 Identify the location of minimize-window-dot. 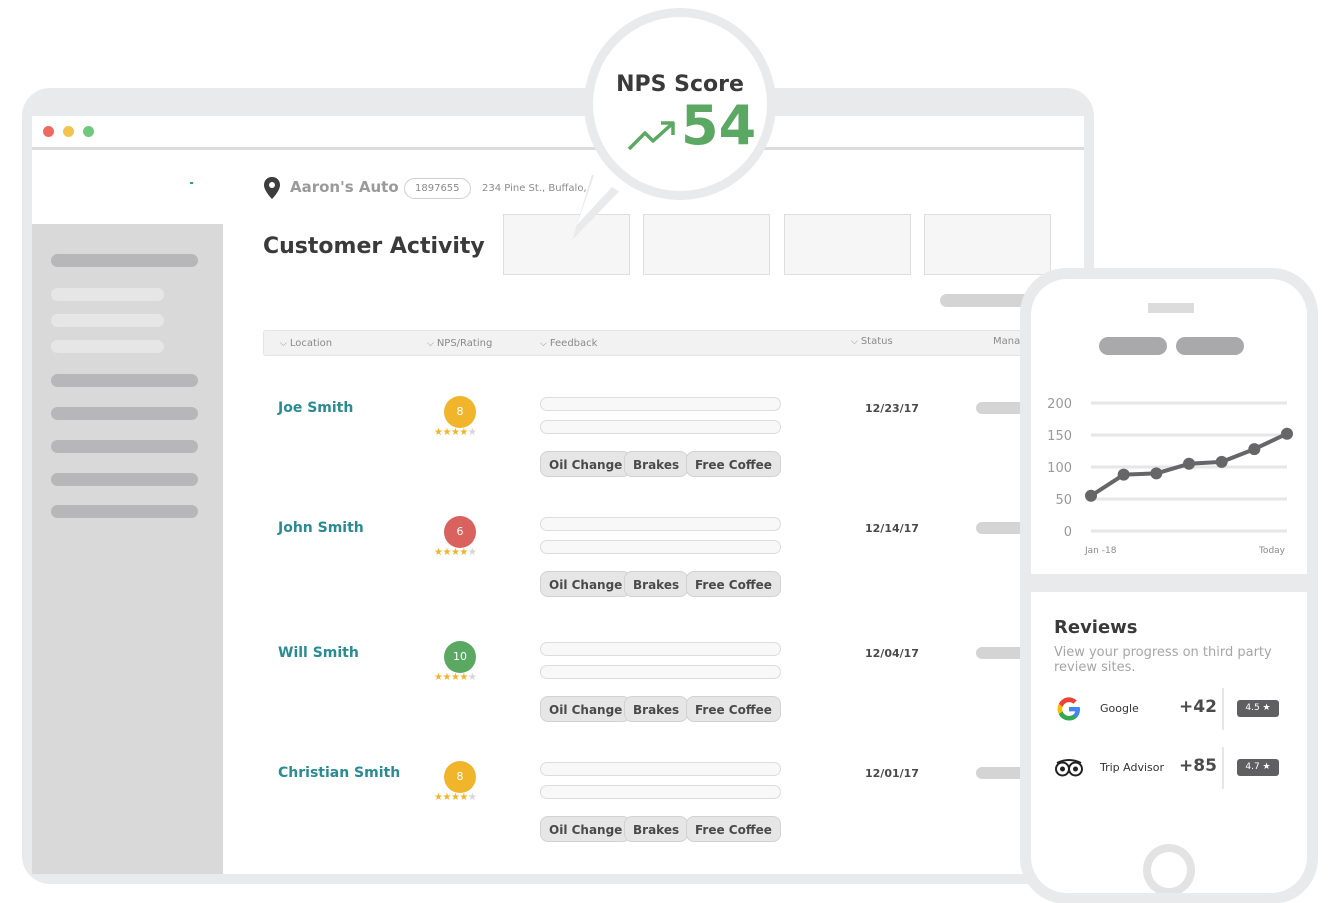
(68, 131).